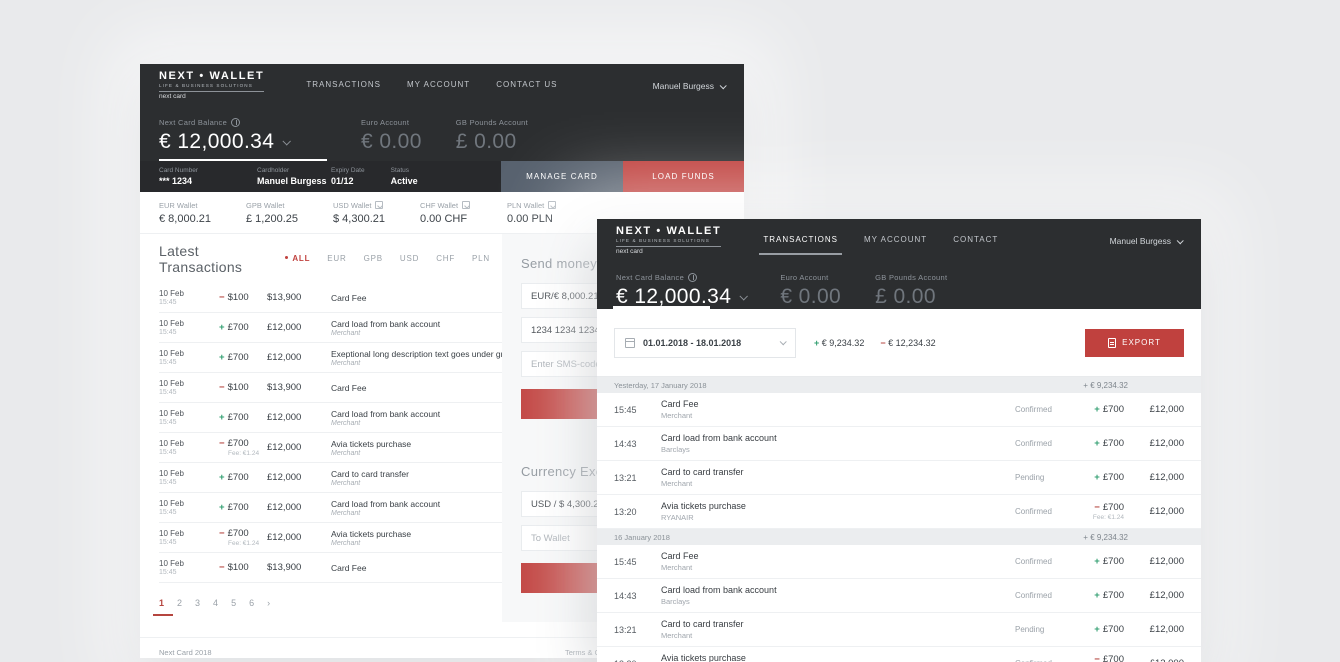  Describe the element at coordinates (562, 176) in the screenshot. I see `manage-card-button: MANAGE CARD` at that location.